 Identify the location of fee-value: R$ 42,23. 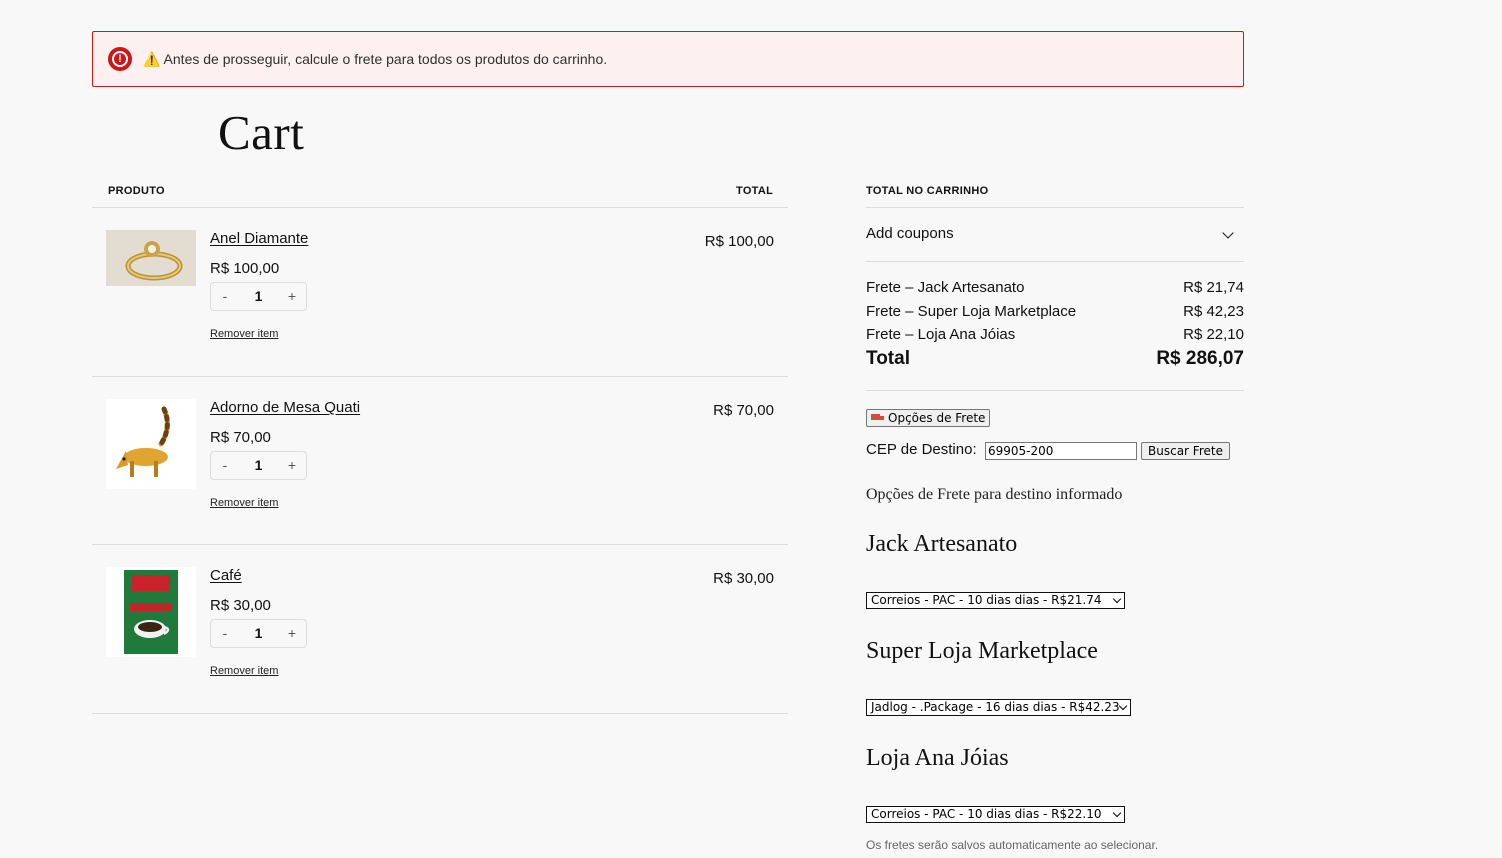
(1213, 311).